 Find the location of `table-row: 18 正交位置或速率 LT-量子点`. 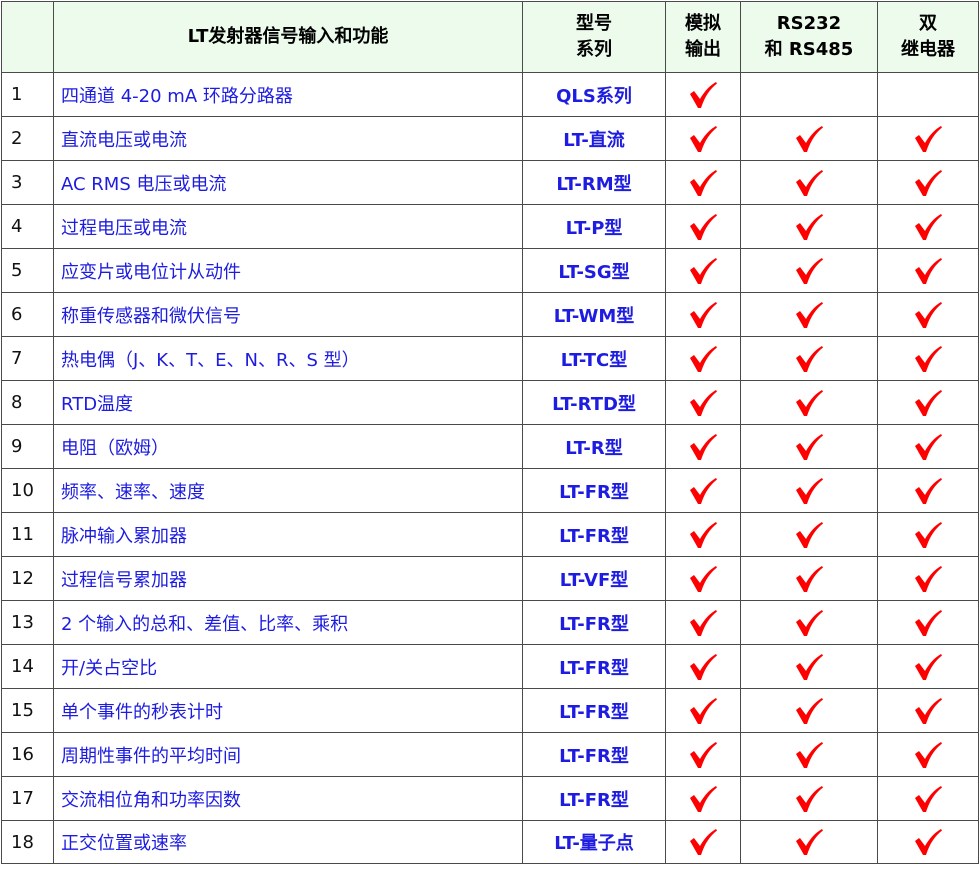

table-row: 18 正交位置或速率 LT-量子点 is located at coordinates (490, 842).